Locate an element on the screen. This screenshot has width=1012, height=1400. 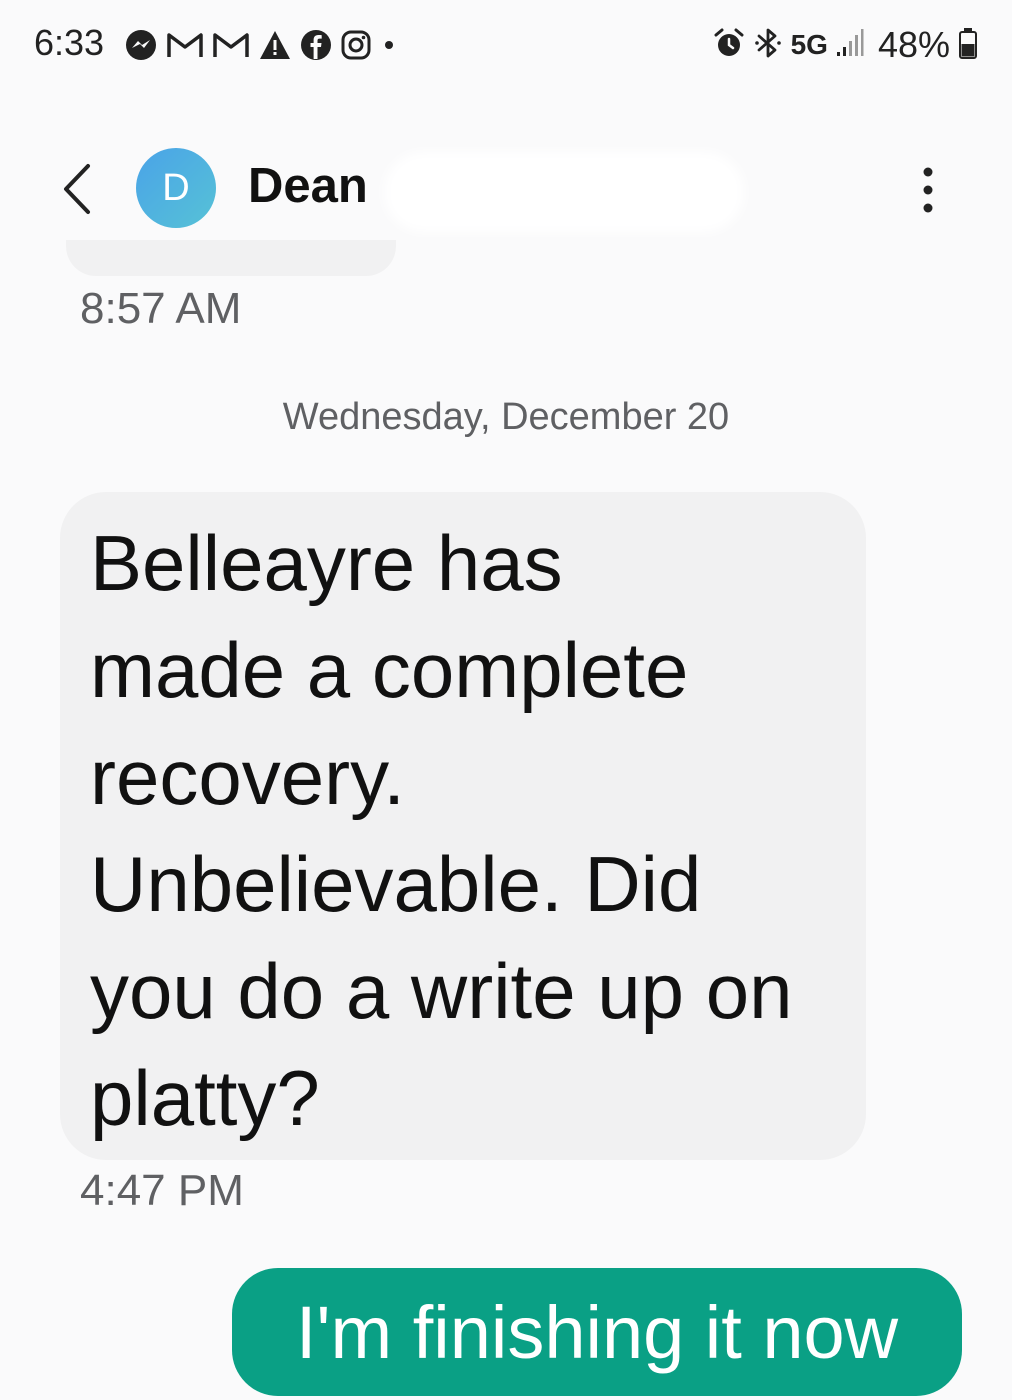
warning-icon is located at coordinates (275, 45).